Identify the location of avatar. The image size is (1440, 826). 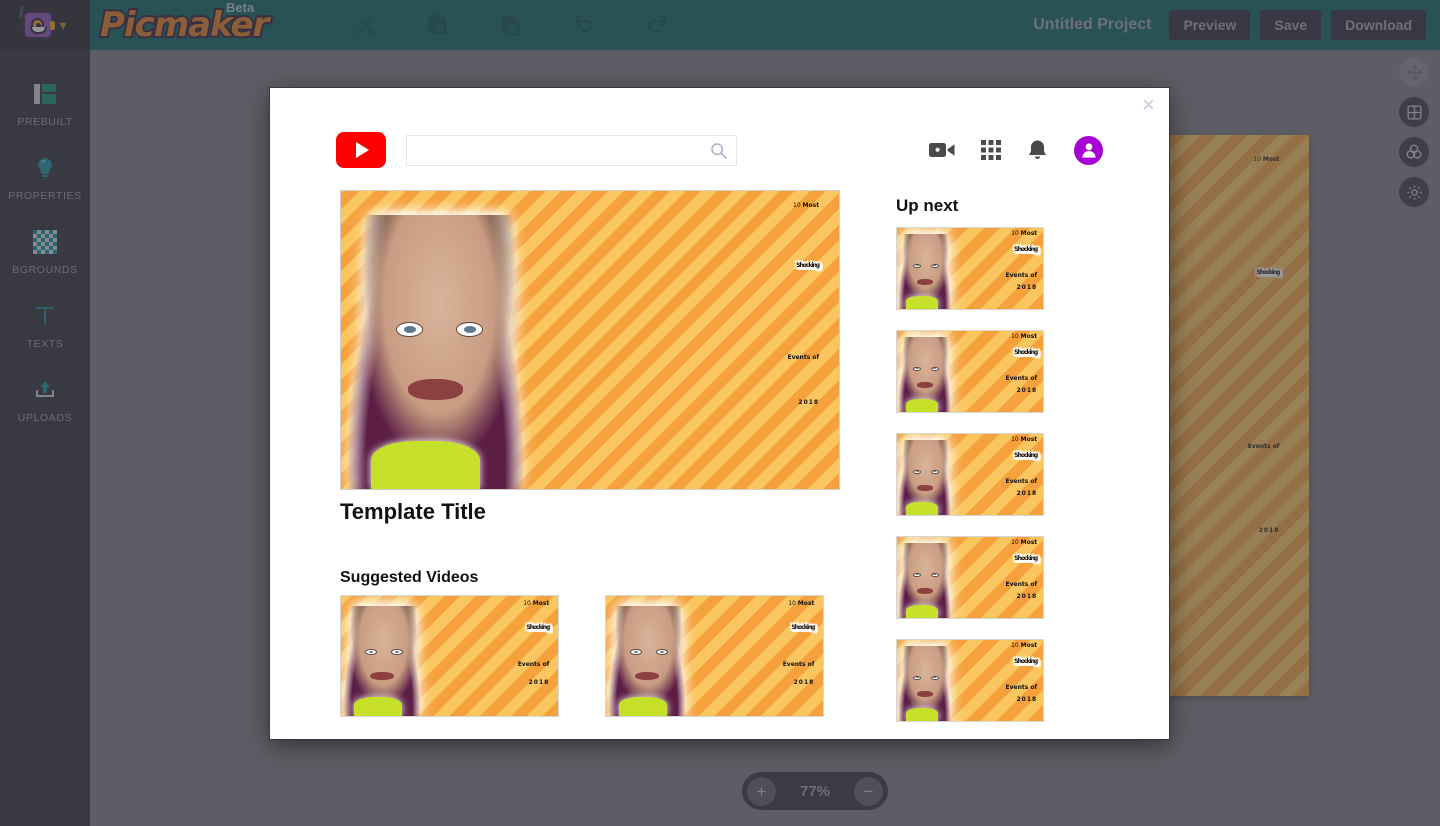
(1088, 150).